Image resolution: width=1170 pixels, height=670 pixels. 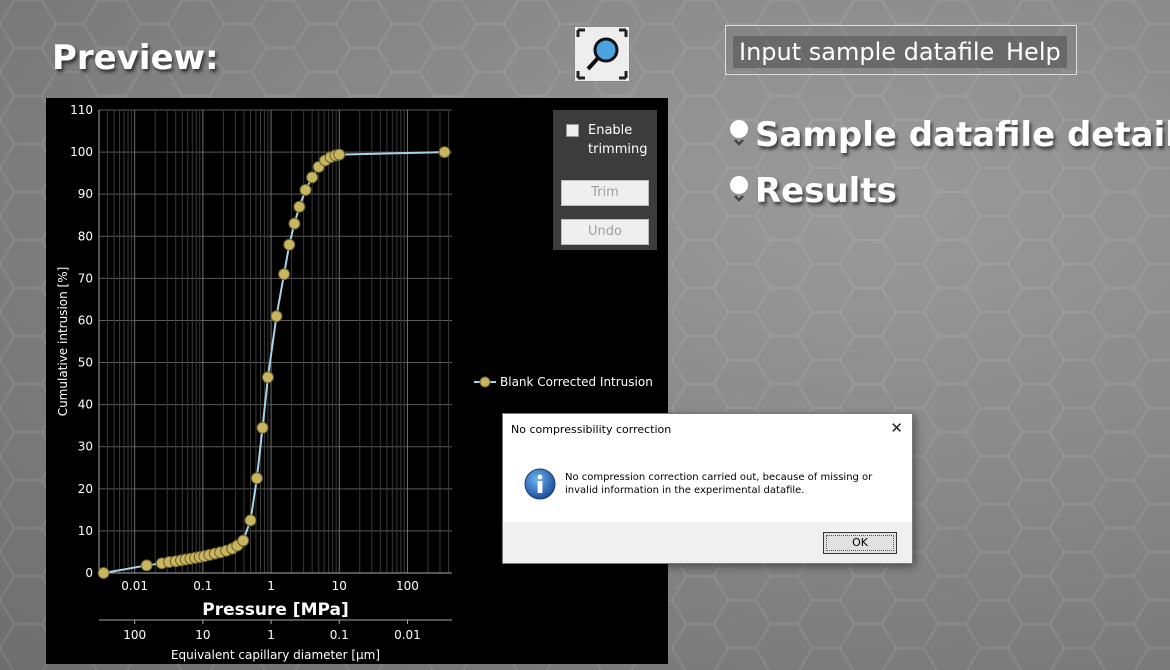 What do you see at coordinates (85, 236) in the screenshot?
I see `y-tick-label: 80` at bounding box center [85, 236].